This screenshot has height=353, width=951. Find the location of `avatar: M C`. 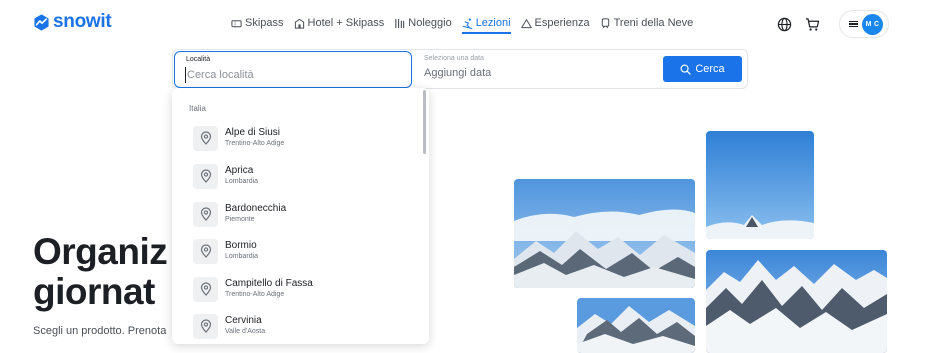

avatar: M C is located at coordinates (872, 24).